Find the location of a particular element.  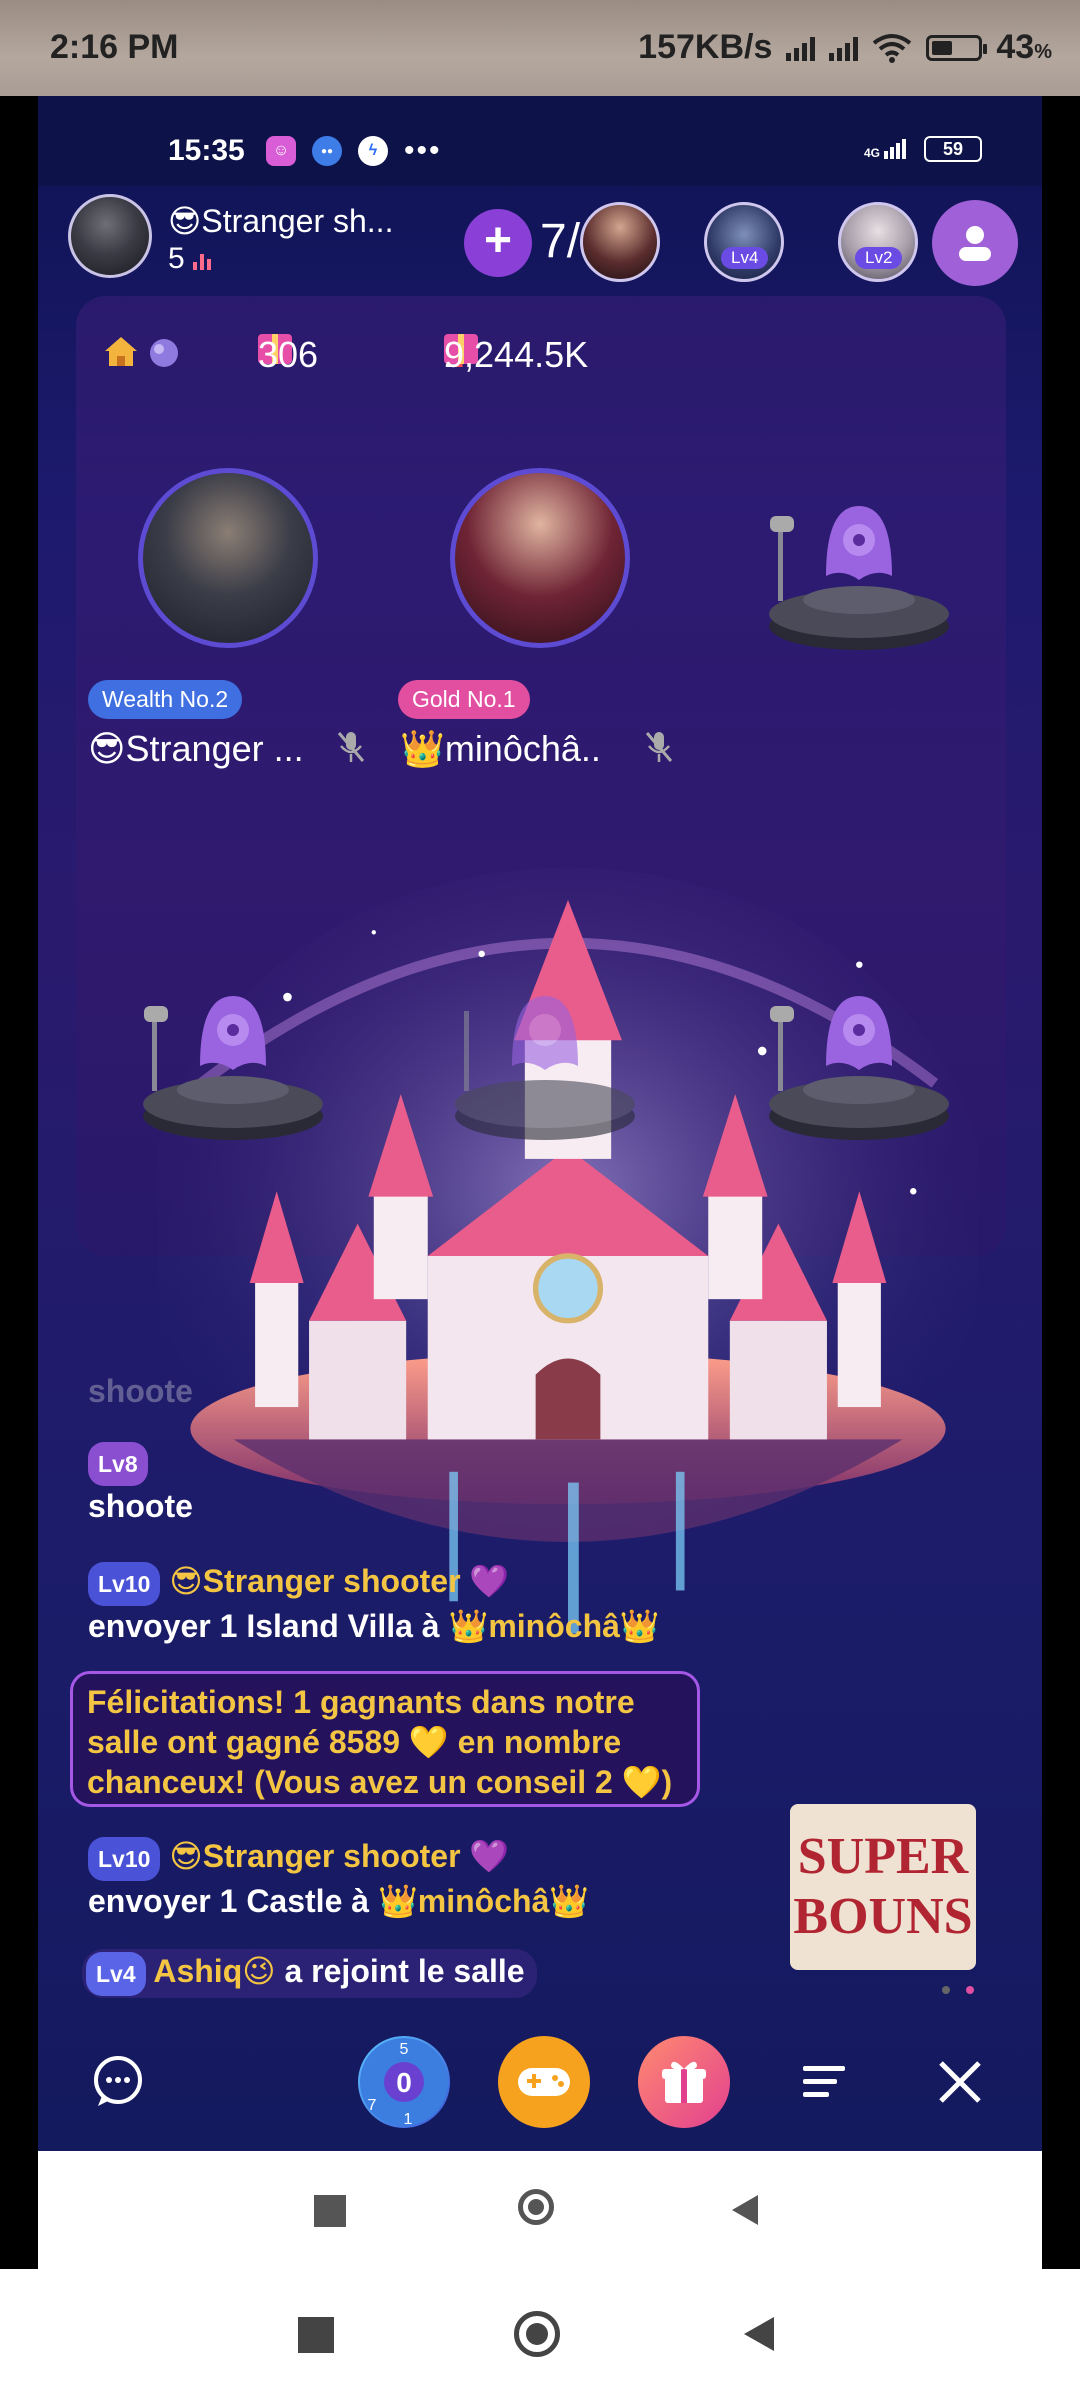

battery-level: 43% is located at coordinates (1024, 47).